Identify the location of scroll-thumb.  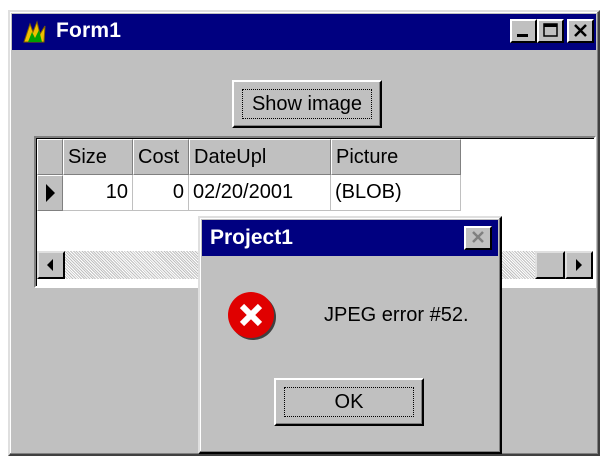
(550, 265).